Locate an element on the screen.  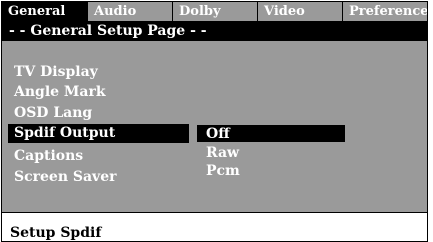
option-pcm: Pcm is located at coordinates (223, 171).